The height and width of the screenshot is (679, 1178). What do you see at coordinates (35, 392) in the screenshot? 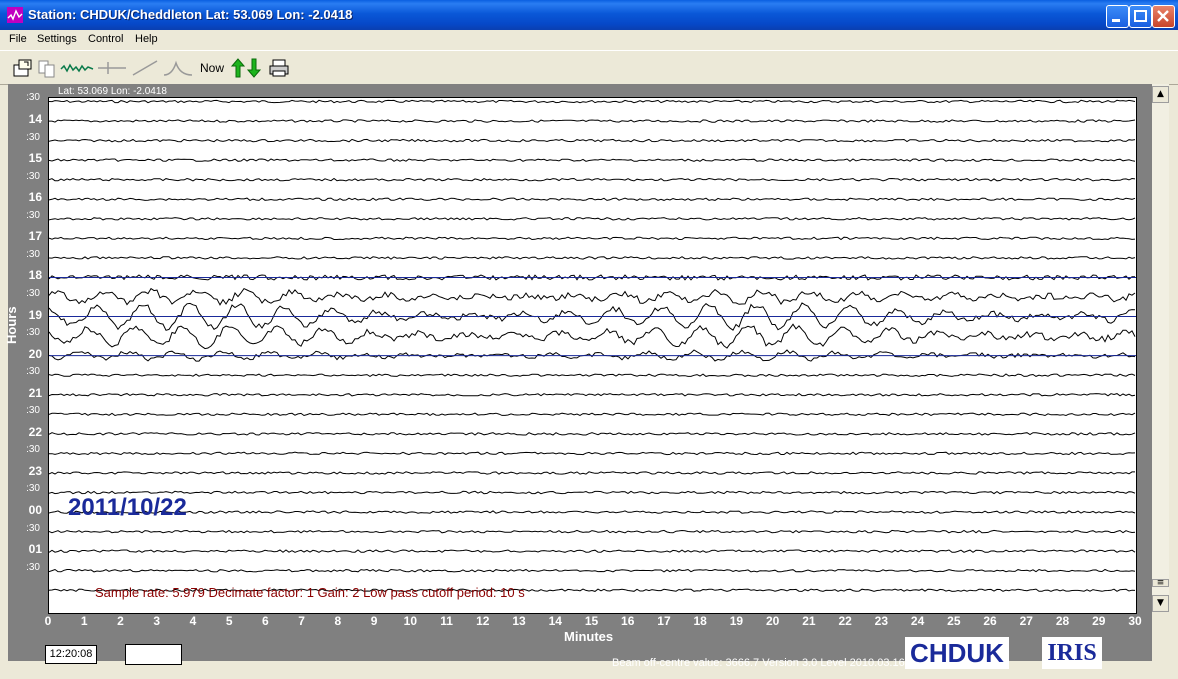
I see `hour-label: 21` at bounding box center [35, 392].